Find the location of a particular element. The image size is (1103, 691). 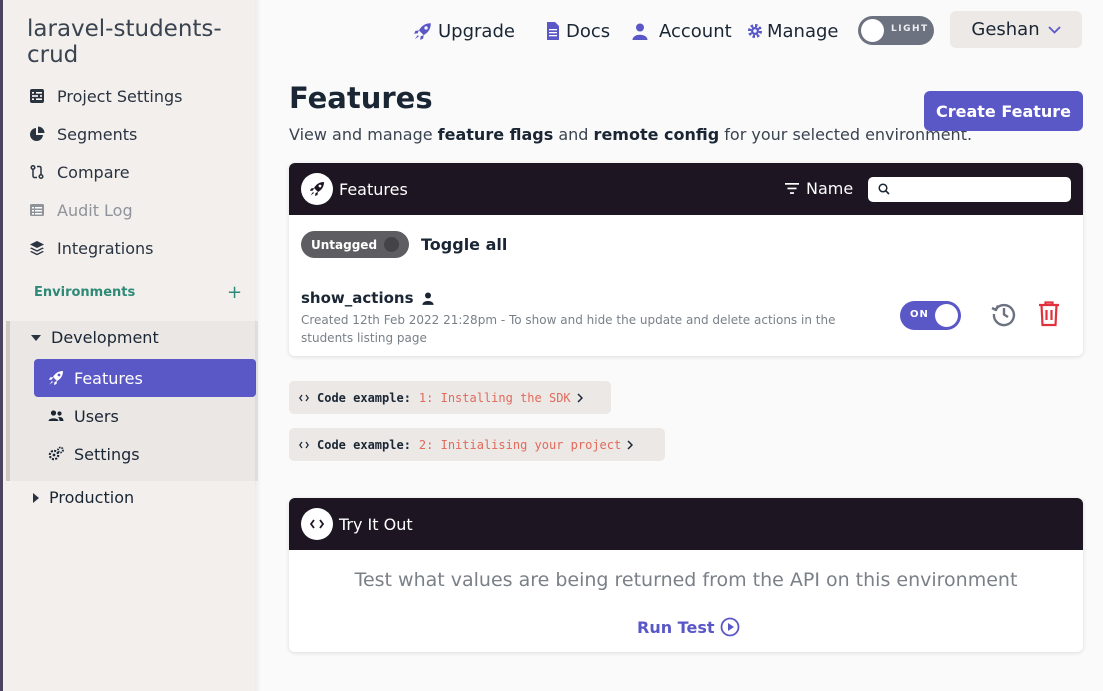

git-compare-icon is located at coordinates (37, 172).